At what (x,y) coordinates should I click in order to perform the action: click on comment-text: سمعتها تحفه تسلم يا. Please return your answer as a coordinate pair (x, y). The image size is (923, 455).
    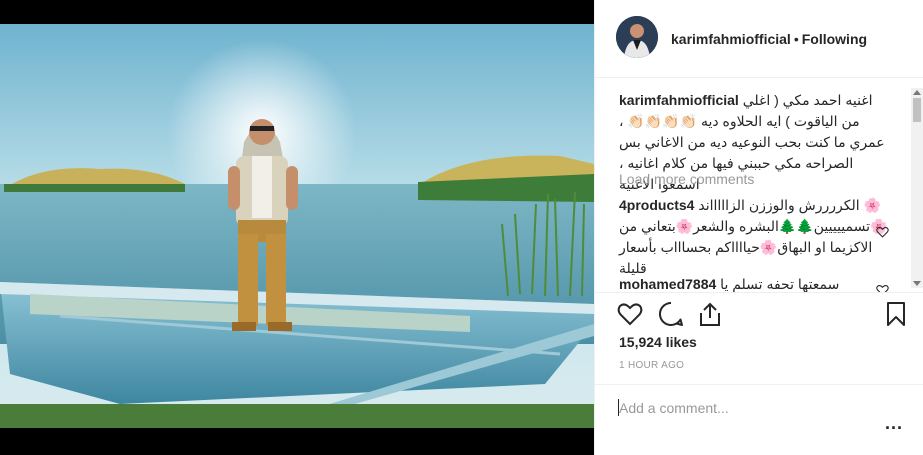
    Looking at the image, I should click on (780, 284).